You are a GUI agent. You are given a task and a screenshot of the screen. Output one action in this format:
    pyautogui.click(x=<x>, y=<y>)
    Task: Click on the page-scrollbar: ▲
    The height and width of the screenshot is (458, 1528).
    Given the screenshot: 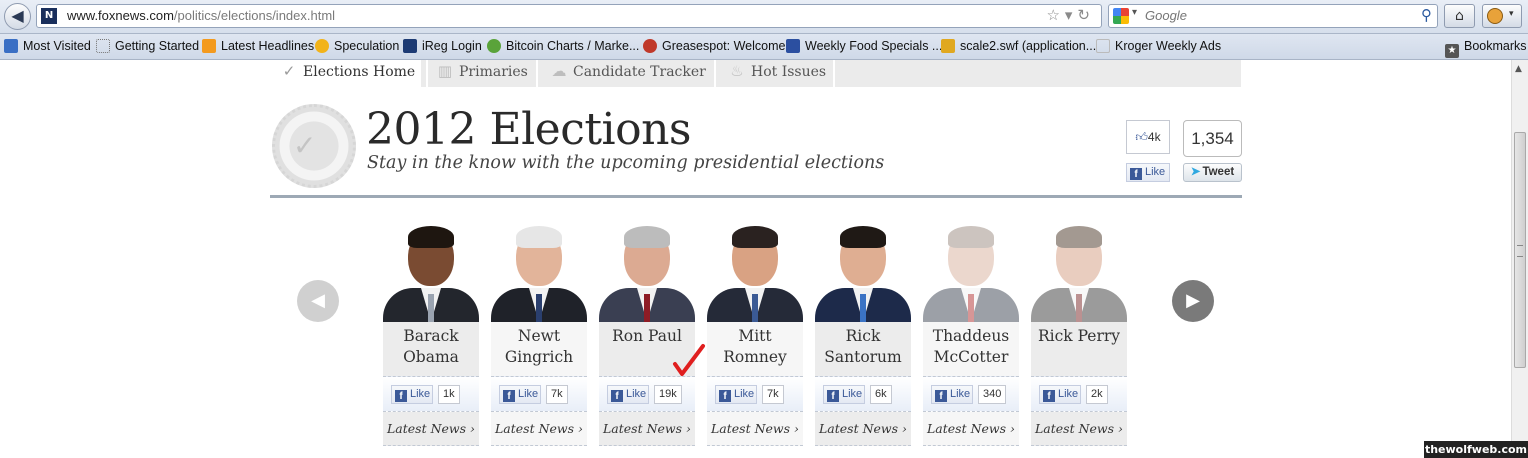 What is the action you would take?
    pyautogui.click(x=1519, y=259)
    